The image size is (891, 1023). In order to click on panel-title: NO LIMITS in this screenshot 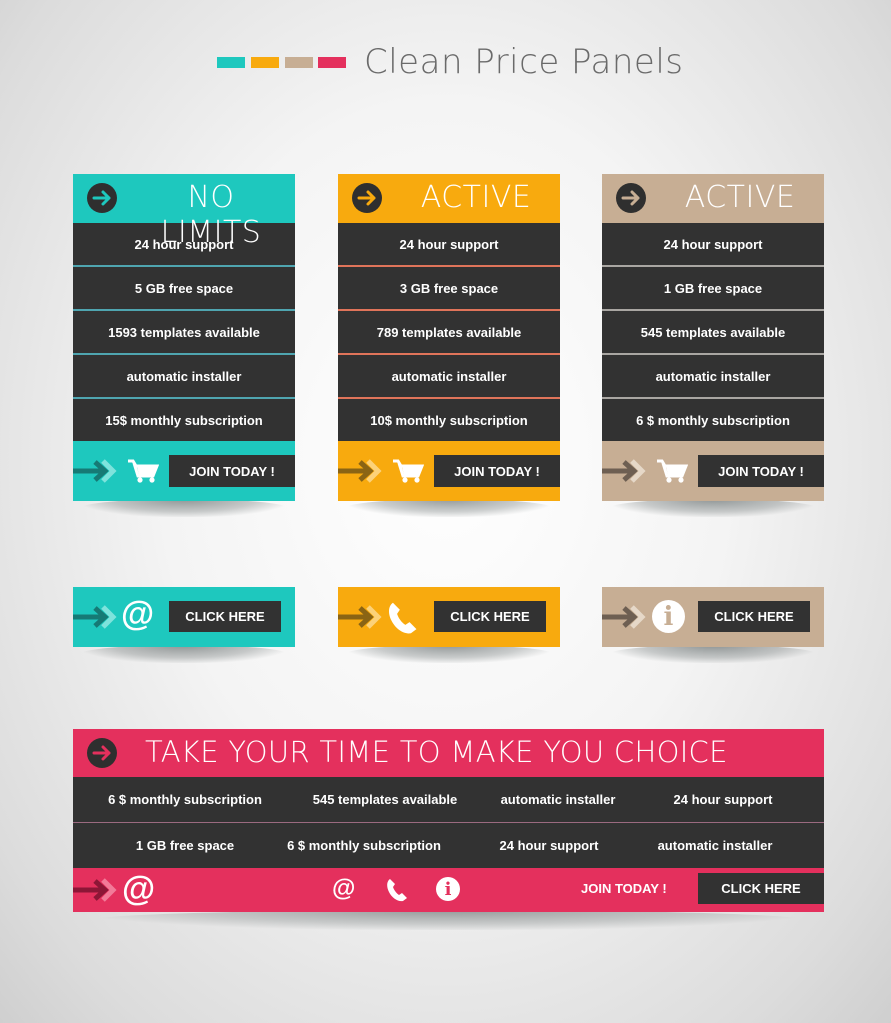, I will do `click(211, 215)`.